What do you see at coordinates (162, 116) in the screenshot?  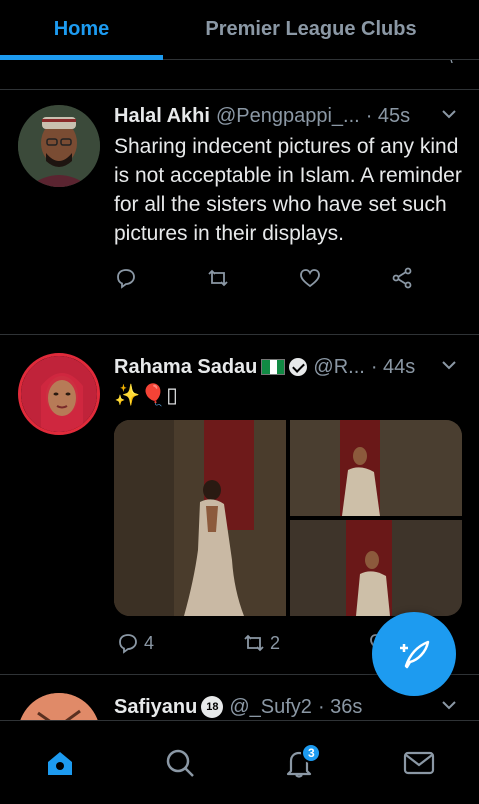 I see `display-name: Halal Akhi` at bounding box center [162, 116].